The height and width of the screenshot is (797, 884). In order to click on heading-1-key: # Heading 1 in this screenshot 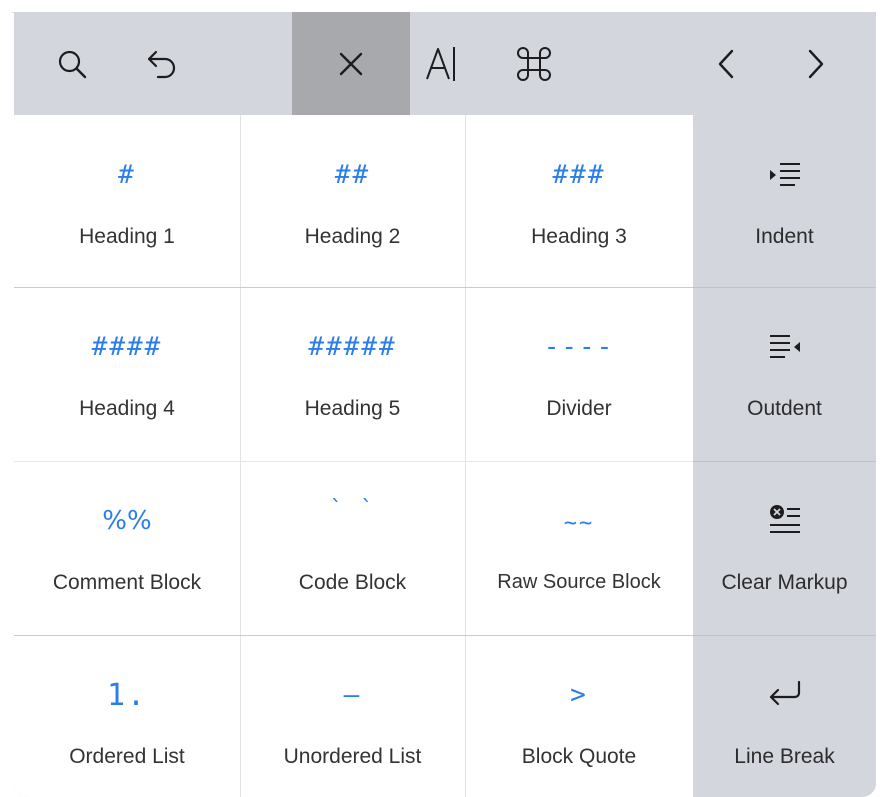, I will do `click(127, 201)`.